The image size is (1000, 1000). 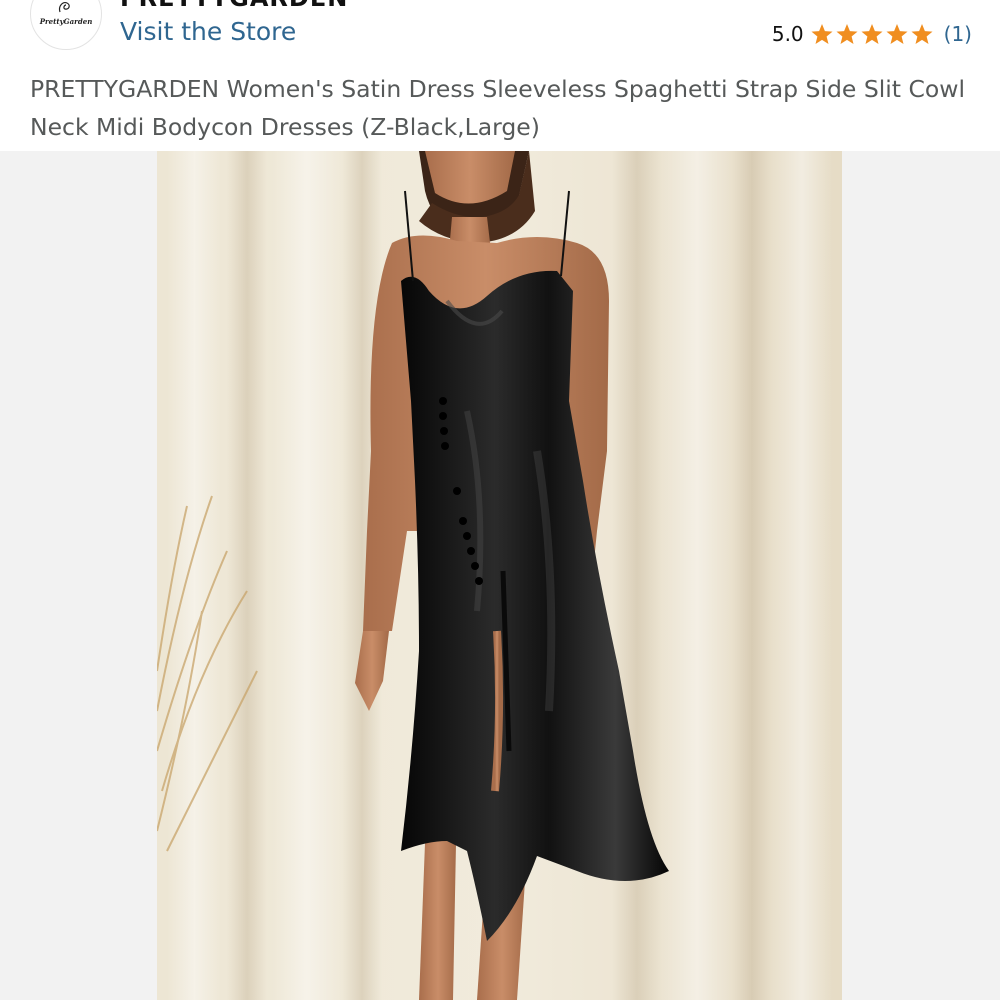 What do you see at coordinates (958, 34) in the screenshot?
I see `review-count-link: (1)` at bounding box center [958, 34].